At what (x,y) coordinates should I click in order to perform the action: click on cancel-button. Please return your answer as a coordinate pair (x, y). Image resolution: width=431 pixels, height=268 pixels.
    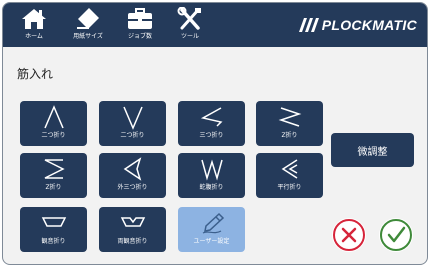
    Looking at the image, I should click on (349, 235).